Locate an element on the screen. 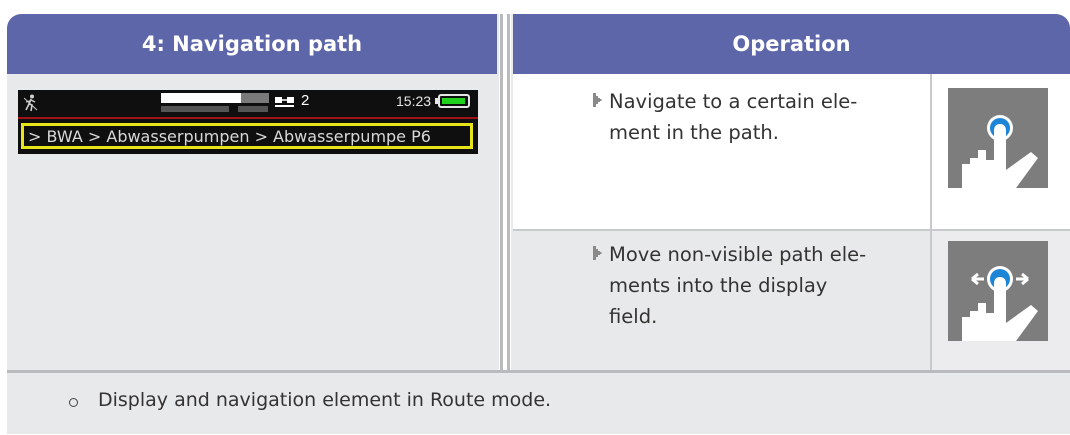 This screenshot has width=1070, height=435. status-divider is located at coordinates (248, 118).